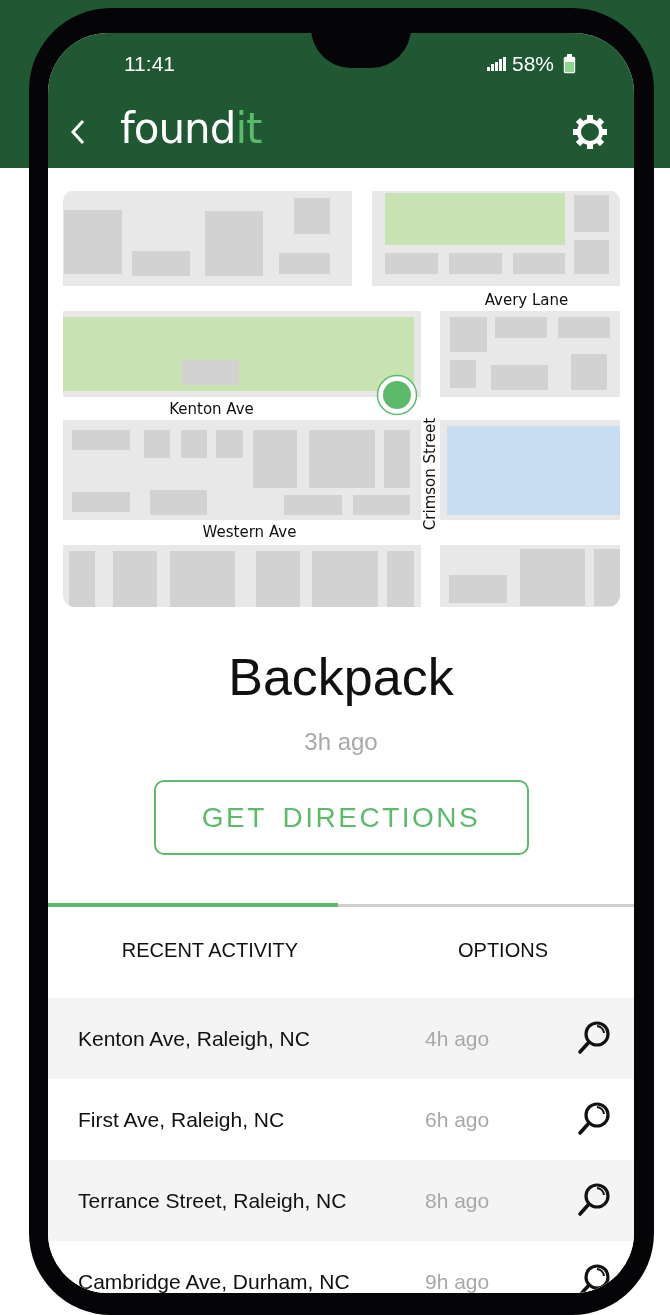  Describe the element at coordinates (191, 131) in the screenshot. I see `app-logo: foundit` at that location.